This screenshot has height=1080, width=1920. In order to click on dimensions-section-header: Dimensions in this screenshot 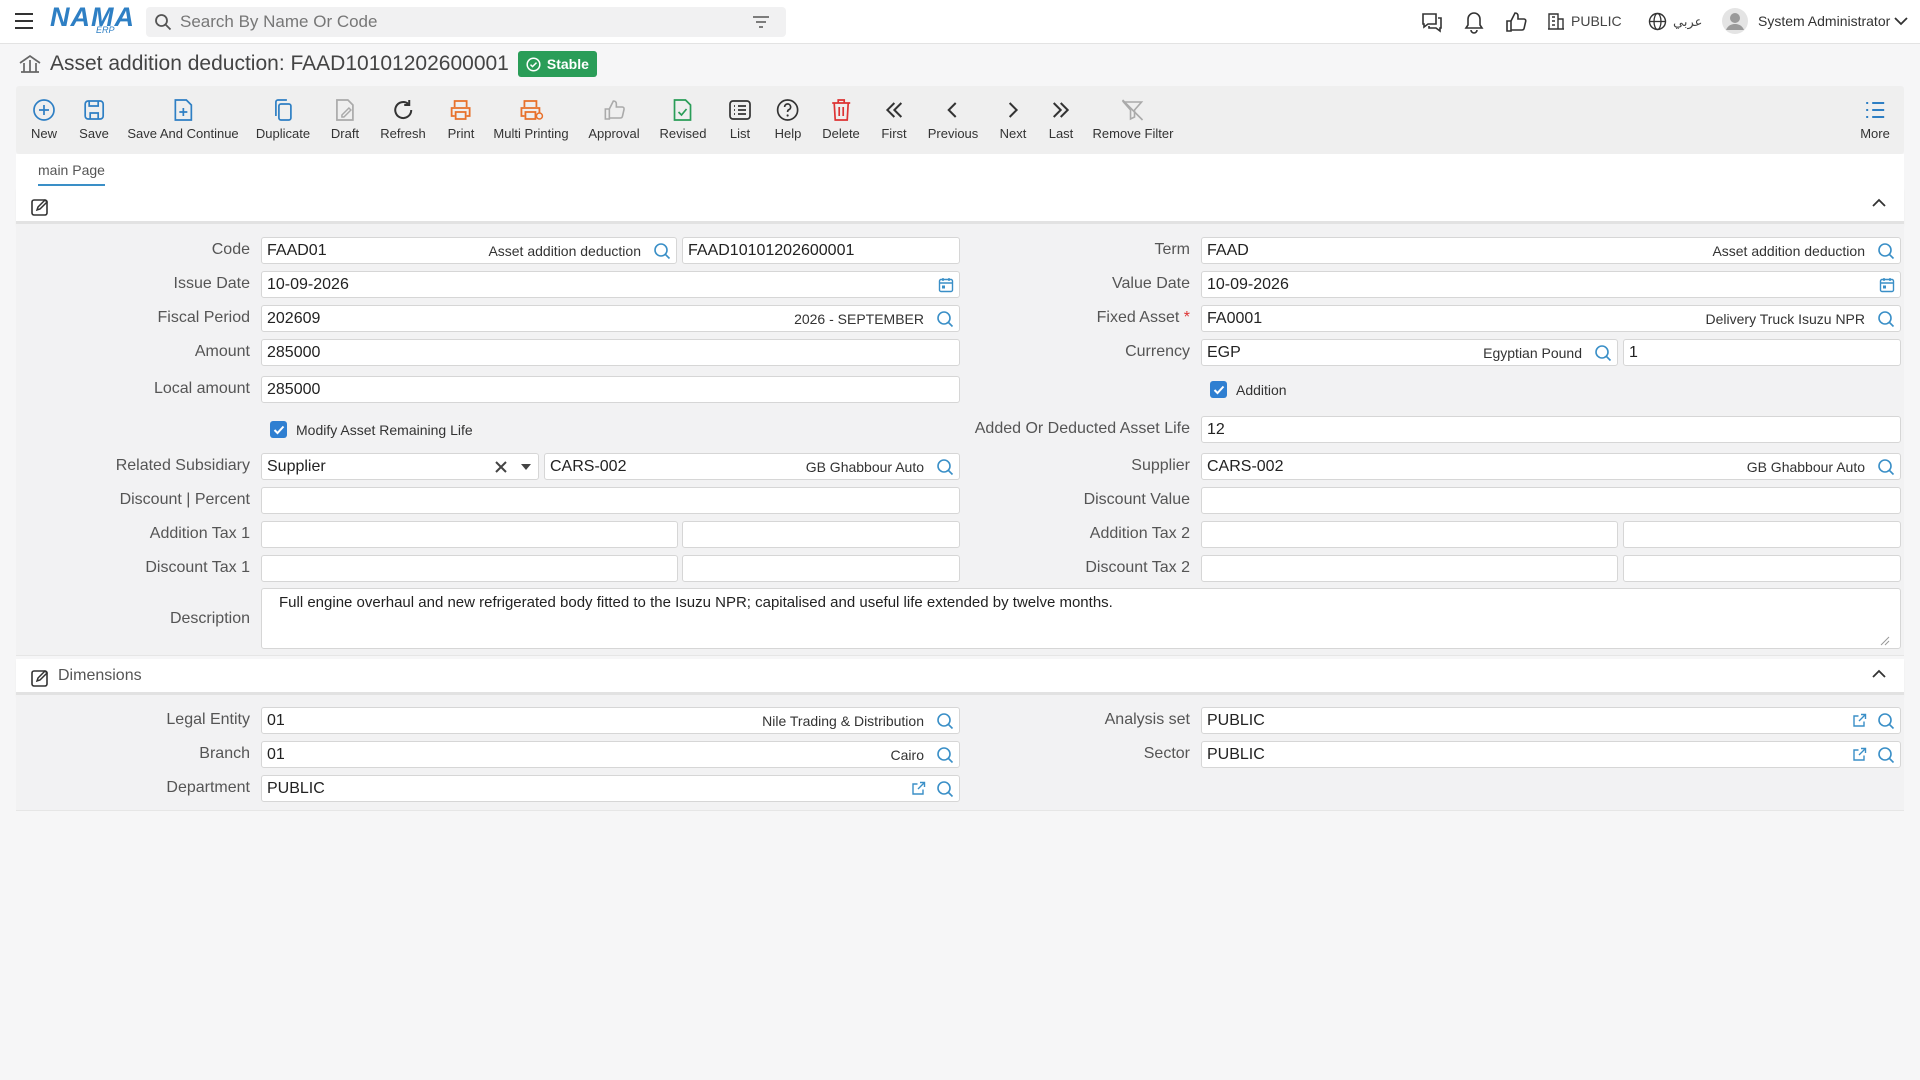, I will do `click(960, 677)`.